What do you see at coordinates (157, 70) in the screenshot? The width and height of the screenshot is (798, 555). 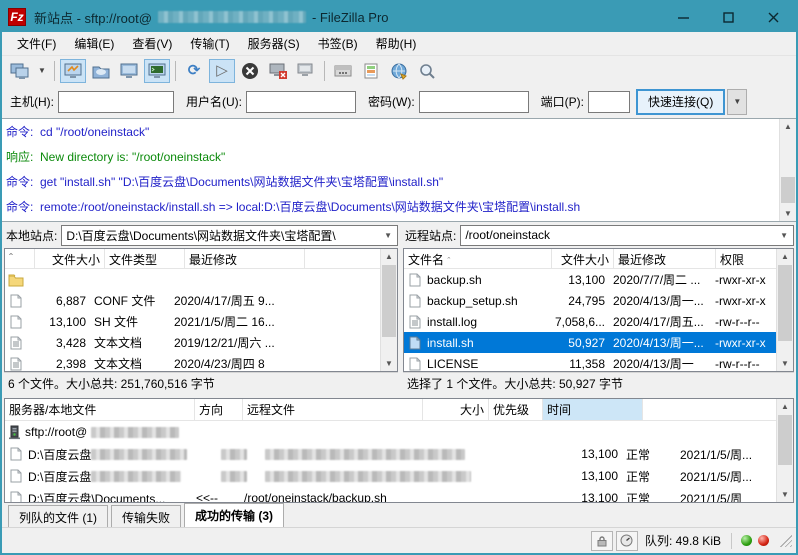 I see `queue-view-toggle-icon` at bounding box center [157, 70].